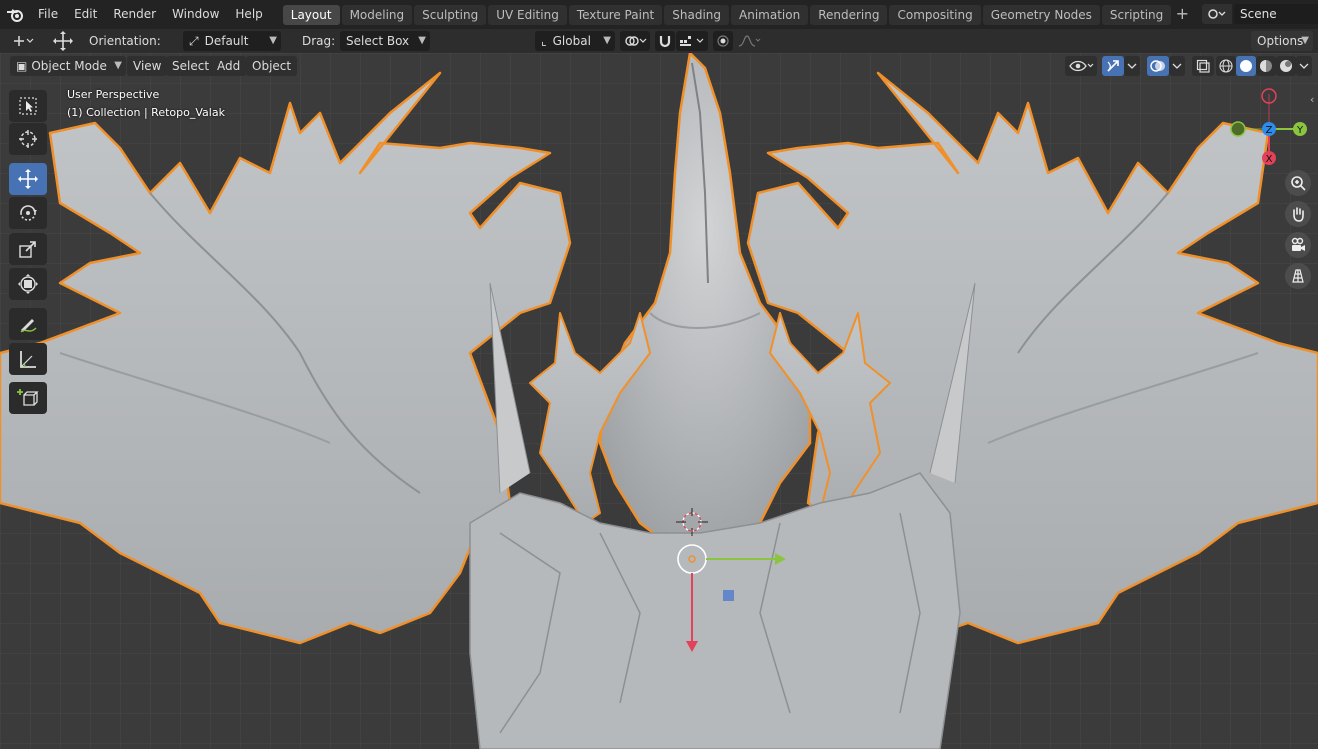  Describe the element at coordinates (1158, 66) in the screenshot. I see `overlays-toggle-icon` at that location.